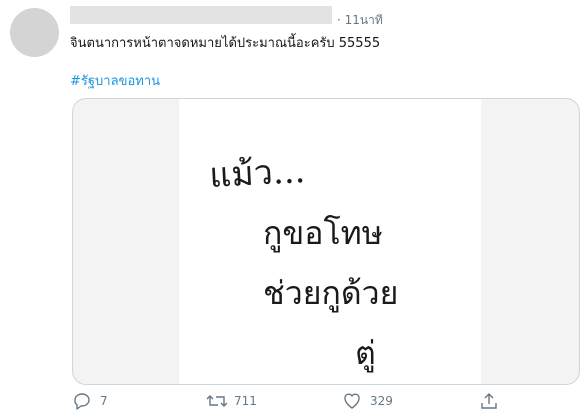 The image size is (586, 415). Describe the element at coordinates (330, 293) in the screenshot. I see `handwriting-line-3: ช่วยกูด้วย` at that location.